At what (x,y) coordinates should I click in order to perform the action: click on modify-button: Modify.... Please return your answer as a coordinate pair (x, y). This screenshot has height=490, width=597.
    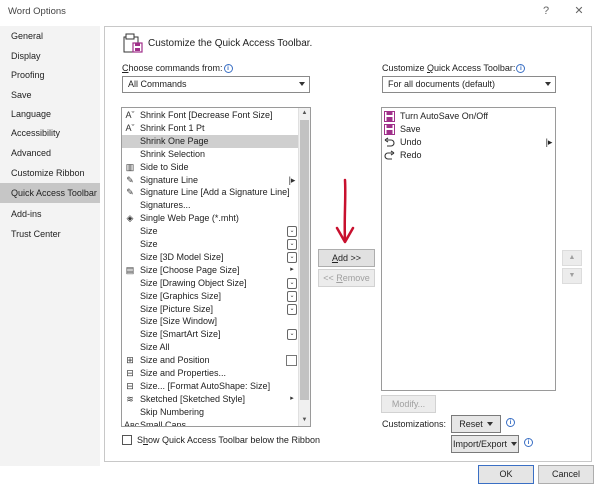
    Looking at the image, I should click on (408, 404).